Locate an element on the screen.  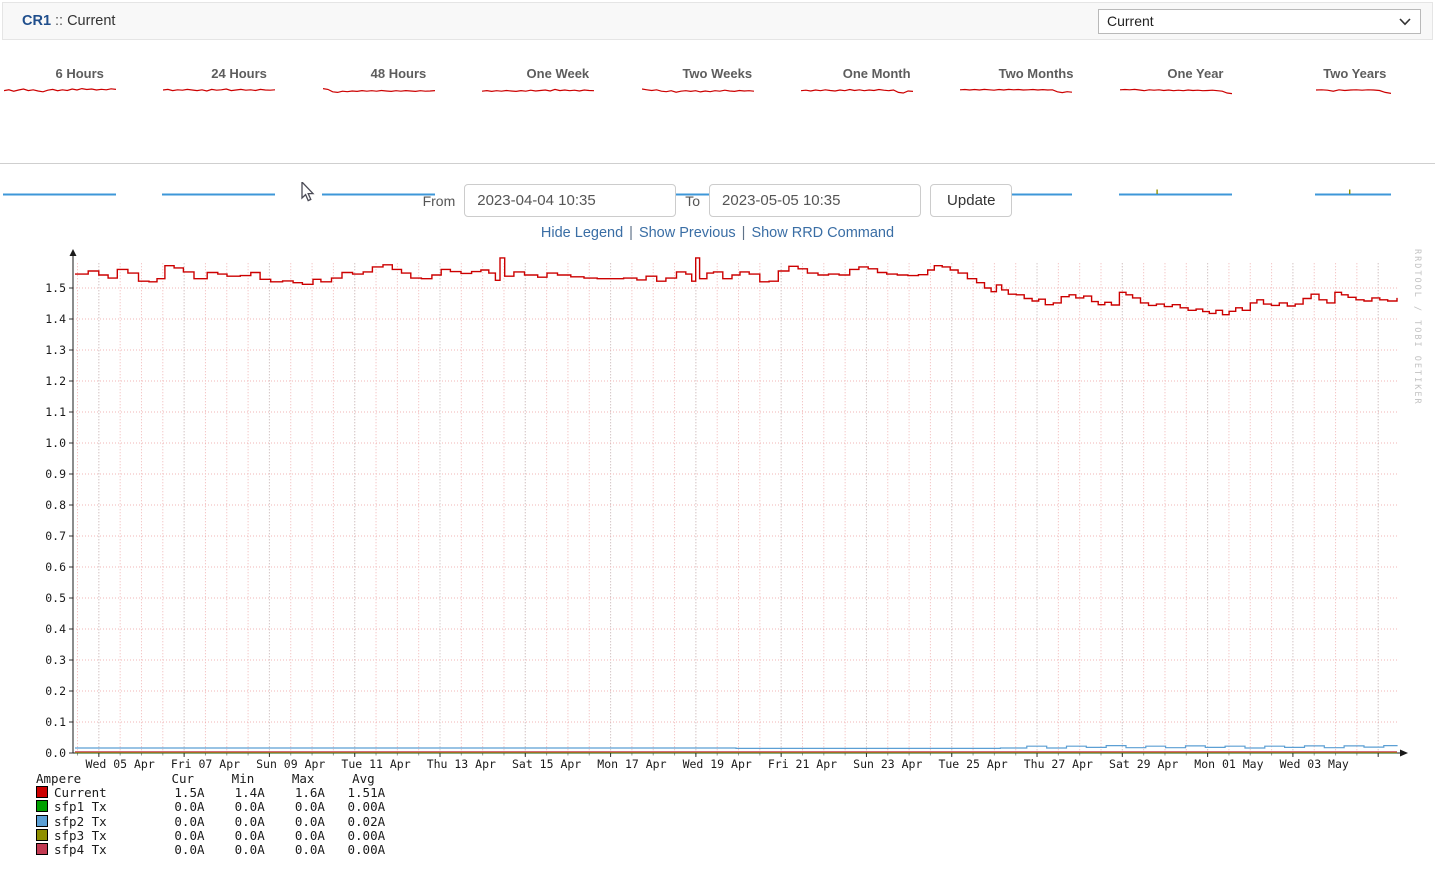
thumb-label: Two Months is located at coordinates (1036, 73).